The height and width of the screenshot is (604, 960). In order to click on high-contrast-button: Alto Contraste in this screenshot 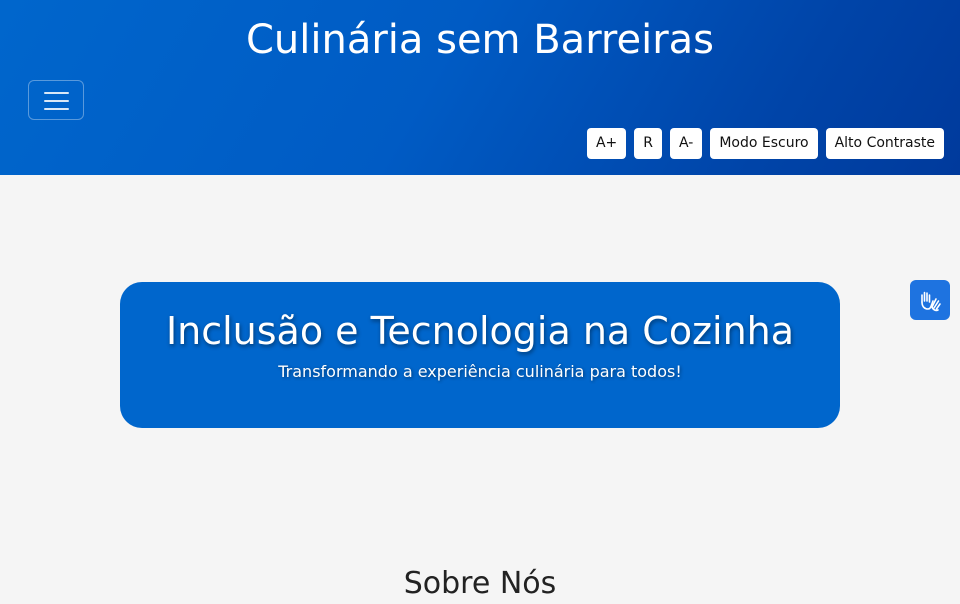, I will do `click(884, 143)`.